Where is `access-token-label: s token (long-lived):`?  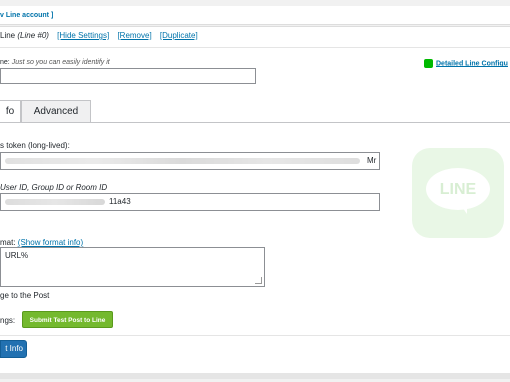
access-token-label: s token (long-lived): is located at coordinates (35, 145).